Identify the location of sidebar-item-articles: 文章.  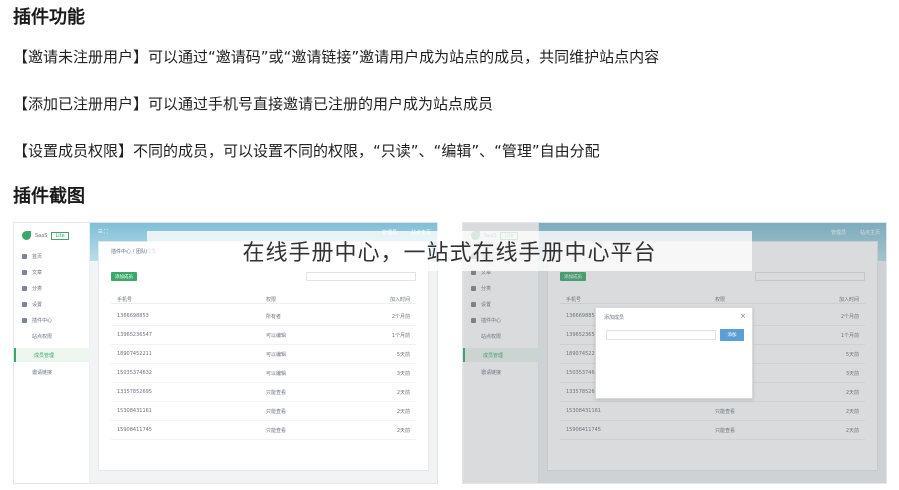
(32, 272).